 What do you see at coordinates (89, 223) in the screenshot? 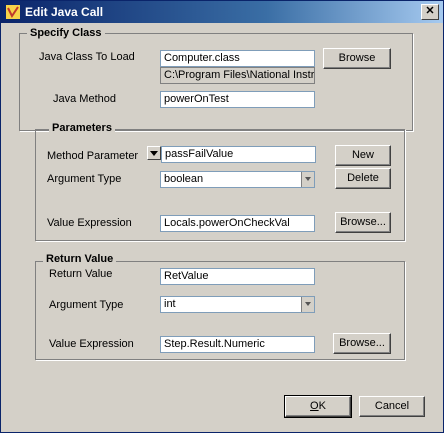
I see `parameter-value-expression-label: Value Expression` at bounding box center [89, 223].